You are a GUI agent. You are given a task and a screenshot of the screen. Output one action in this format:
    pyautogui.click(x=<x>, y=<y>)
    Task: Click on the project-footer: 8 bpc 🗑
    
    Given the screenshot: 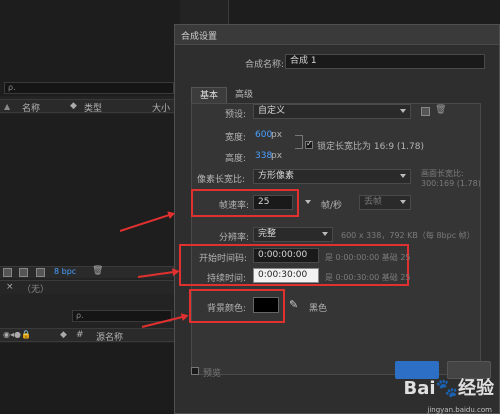 What is the action you would take?
    pyautogui.click(x=90, y=272)
    